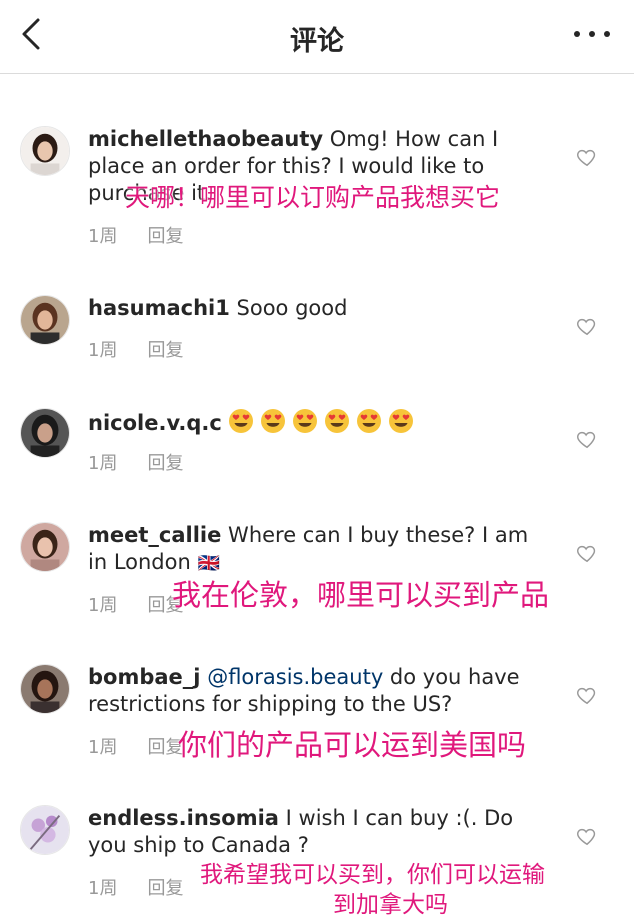 Image resolution: width=634 pixels, height=916 pixels. I want to click on translation-overlay-line2: 到加拿大吗, so click(390, 904).